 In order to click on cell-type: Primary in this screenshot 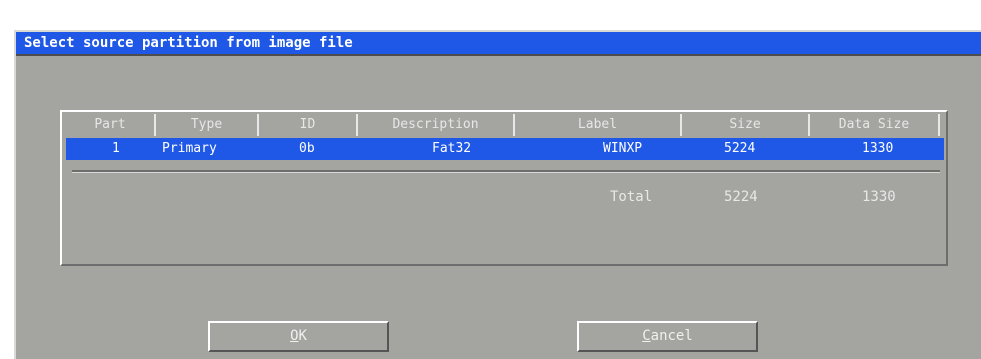, I will do `click(189, 148)`.